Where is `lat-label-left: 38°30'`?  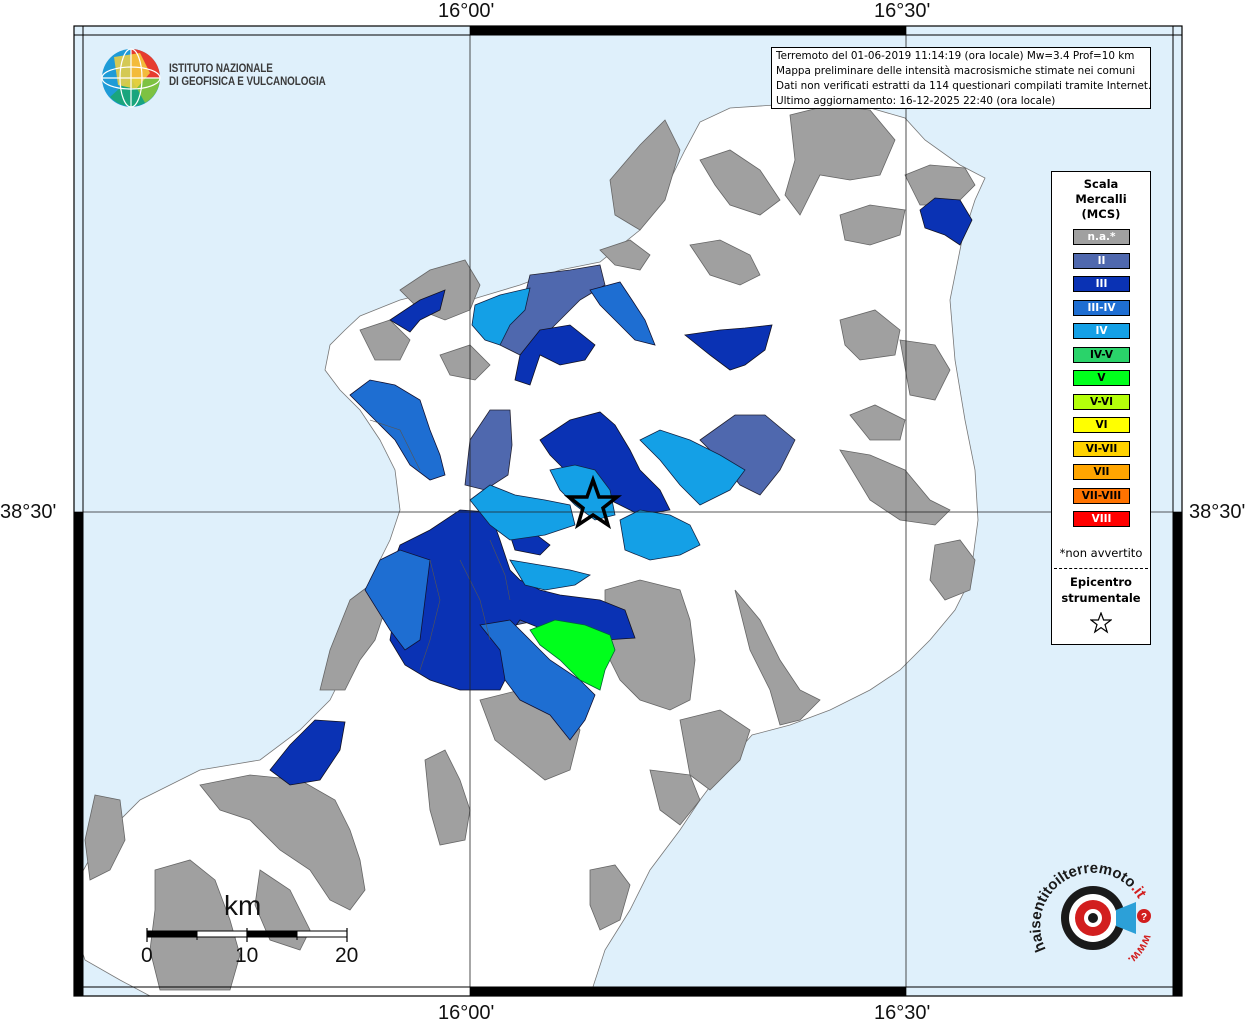
lat-label-left: 38°30' is located at coordinates (28, 512).